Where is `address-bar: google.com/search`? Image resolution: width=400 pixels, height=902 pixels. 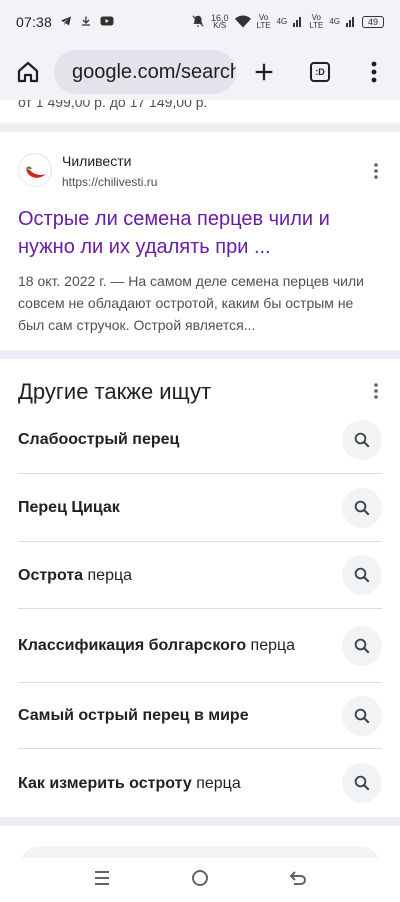 address-bar: google.com/search is located at coordinates (145, 72).